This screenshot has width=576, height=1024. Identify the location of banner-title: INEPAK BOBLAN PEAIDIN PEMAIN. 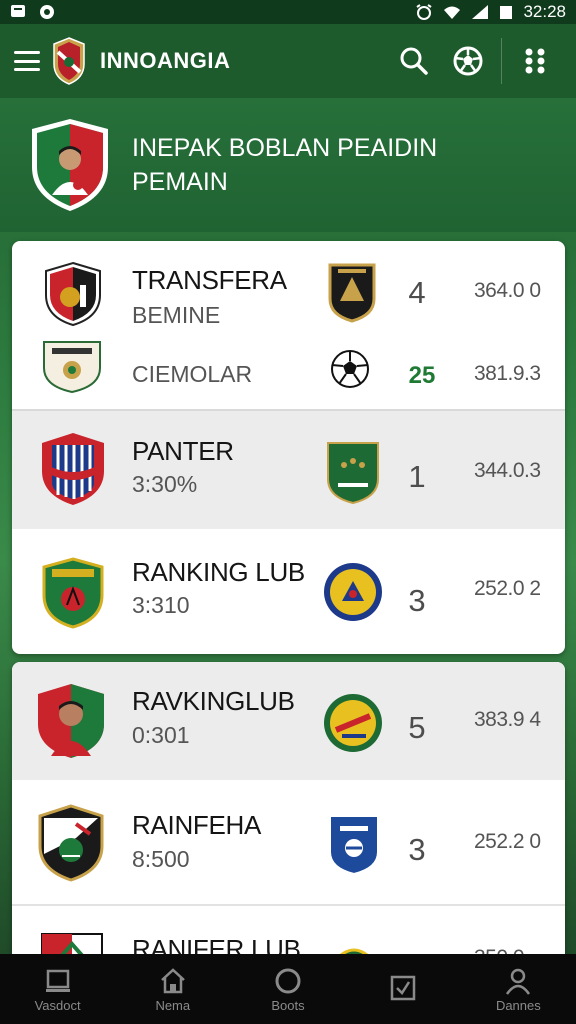
(284, 165).